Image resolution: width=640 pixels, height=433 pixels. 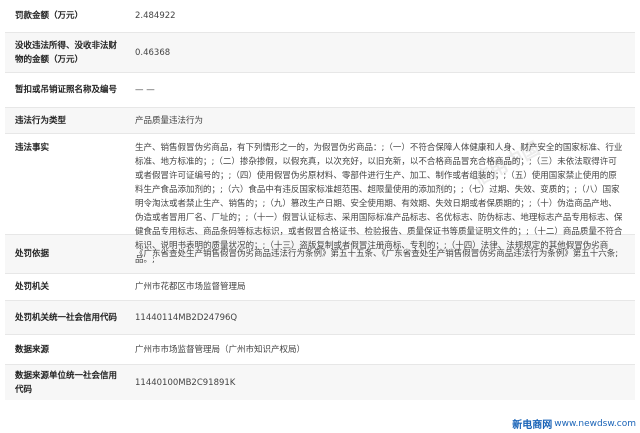 I want to click on field-value: 广州市市场监督管理局（广州市知识产权局）, so click(x=220, y=349).